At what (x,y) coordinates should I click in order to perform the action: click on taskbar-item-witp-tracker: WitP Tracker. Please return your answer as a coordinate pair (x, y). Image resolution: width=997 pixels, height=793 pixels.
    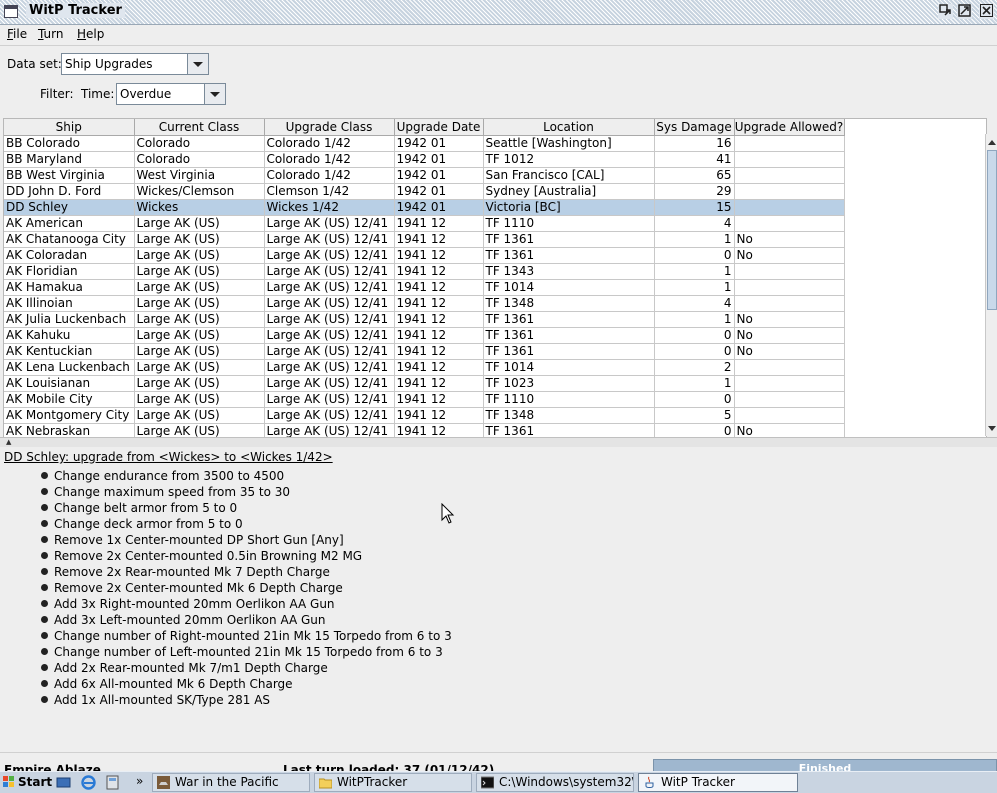
    Looking at the image, I should click on (718, 782).